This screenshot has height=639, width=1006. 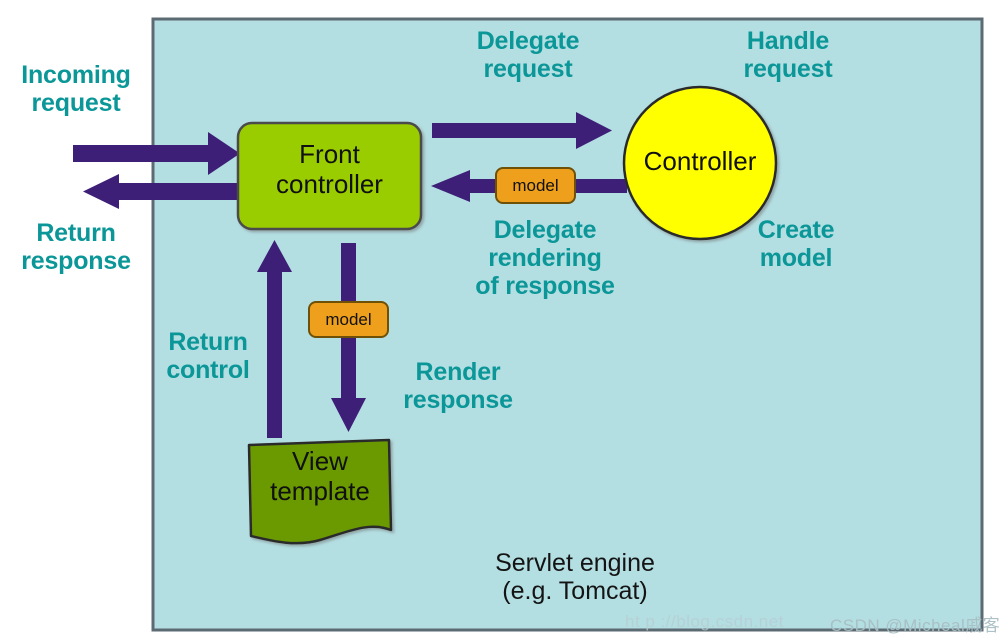 I want to click on flow-label-create-model: Create model, so click(x=796, y=244).